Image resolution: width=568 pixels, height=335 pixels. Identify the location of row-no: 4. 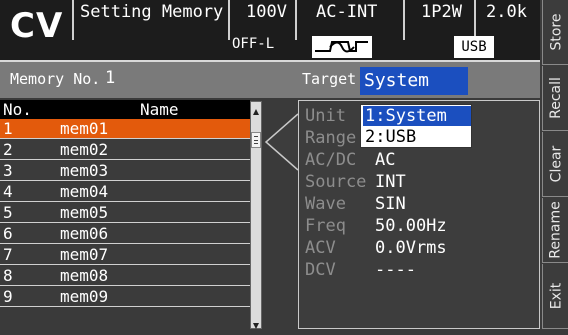
(8, 191).